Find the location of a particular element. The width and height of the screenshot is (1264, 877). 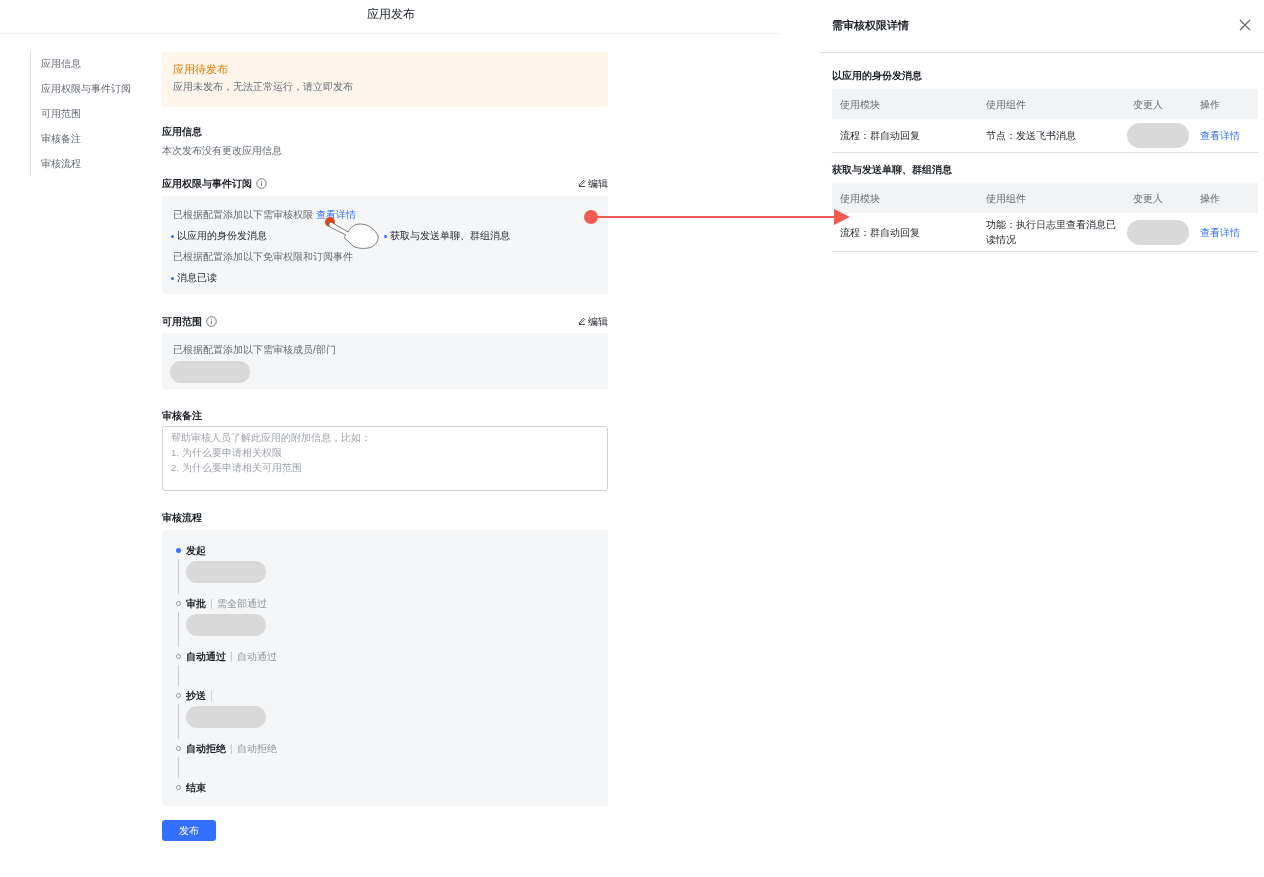

scope-text: 已根据配置添加以下需审核成员/部门 is located at coordinates (254, 350).